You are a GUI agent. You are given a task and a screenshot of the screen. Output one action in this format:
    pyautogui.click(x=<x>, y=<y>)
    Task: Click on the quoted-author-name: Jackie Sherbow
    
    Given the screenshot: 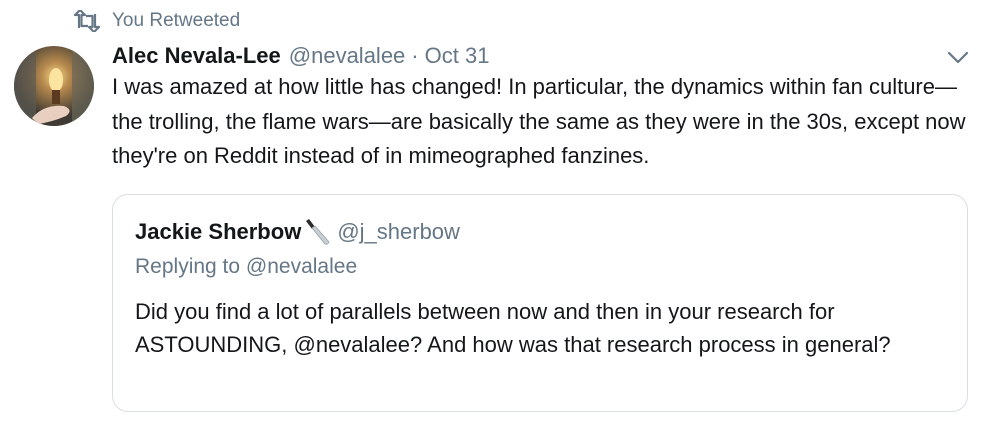 What is the action you would take?
    pyautogui.click(x=218, y=231)
    